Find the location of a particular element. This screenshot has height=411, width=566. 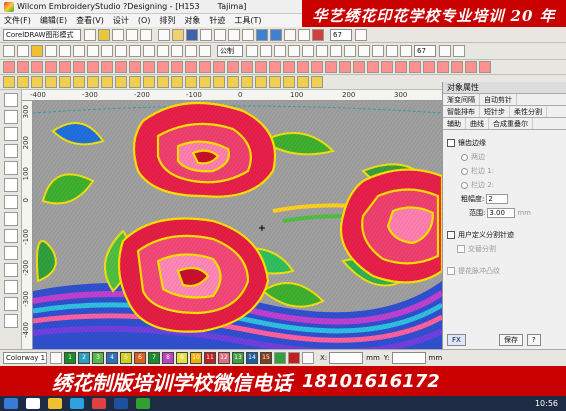

scale-icon is located at coordinates (93, 51).